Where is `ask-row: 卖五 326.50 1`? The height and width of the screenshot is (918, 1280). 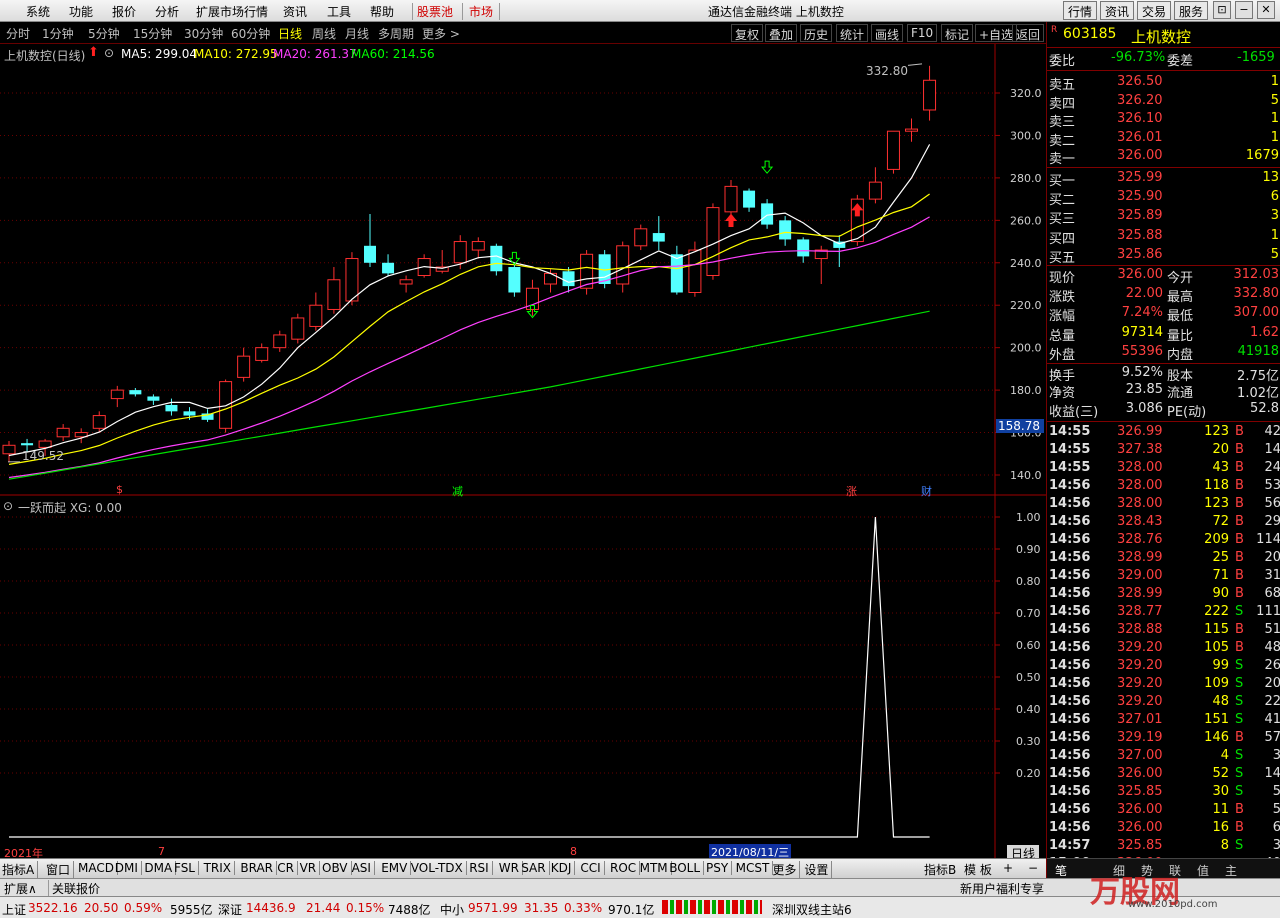 ask-row: 卖五 326.50 1 is located at coordinates (1163, 83).